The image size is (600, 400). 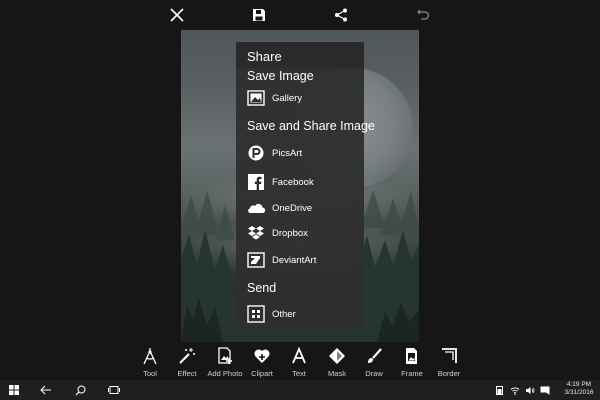 I want to click on close-button, so click(x=177, y=15).